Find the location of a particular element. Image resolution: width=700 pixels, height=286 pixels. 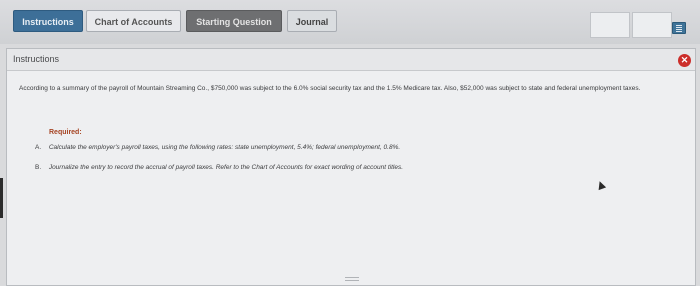

requirement-letter: B. is located at coordinates (38, 167).